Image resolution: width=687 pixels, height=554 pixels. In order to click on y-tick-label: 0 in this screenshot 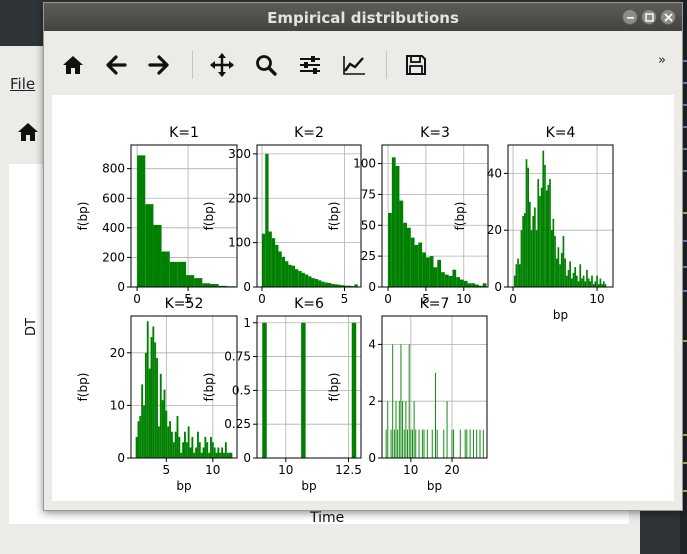, I will do `click(372, 287)`.